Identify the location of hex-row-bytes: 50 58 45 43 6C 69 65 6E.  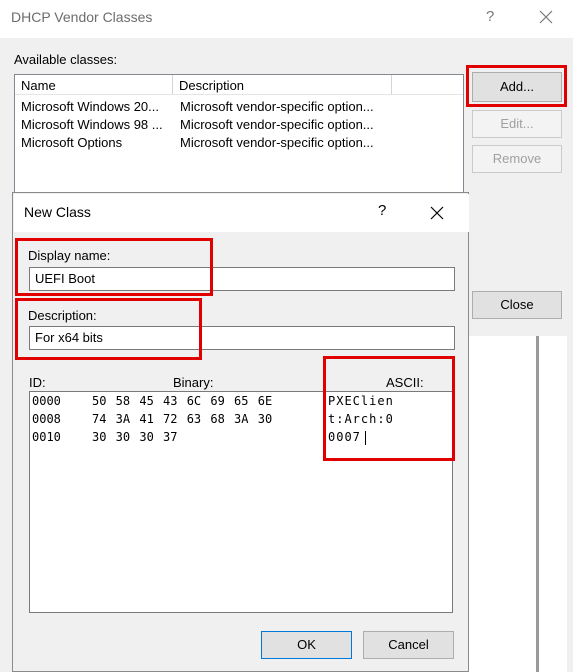
(182, 401).